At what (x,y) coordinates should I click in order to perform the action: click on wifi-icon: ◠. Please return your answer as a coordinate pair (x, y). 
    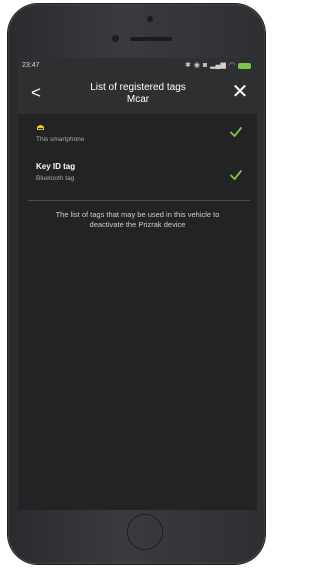
    Looking at the image, I should click on (231, 65).